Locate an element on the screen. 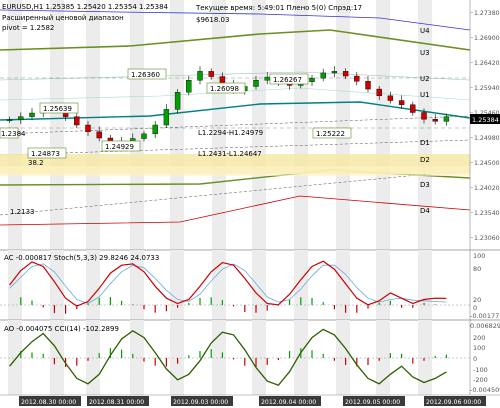 The width and height of the screenshot is (500, 408). cci-tick: -100 is located at coordinates (480, 370).